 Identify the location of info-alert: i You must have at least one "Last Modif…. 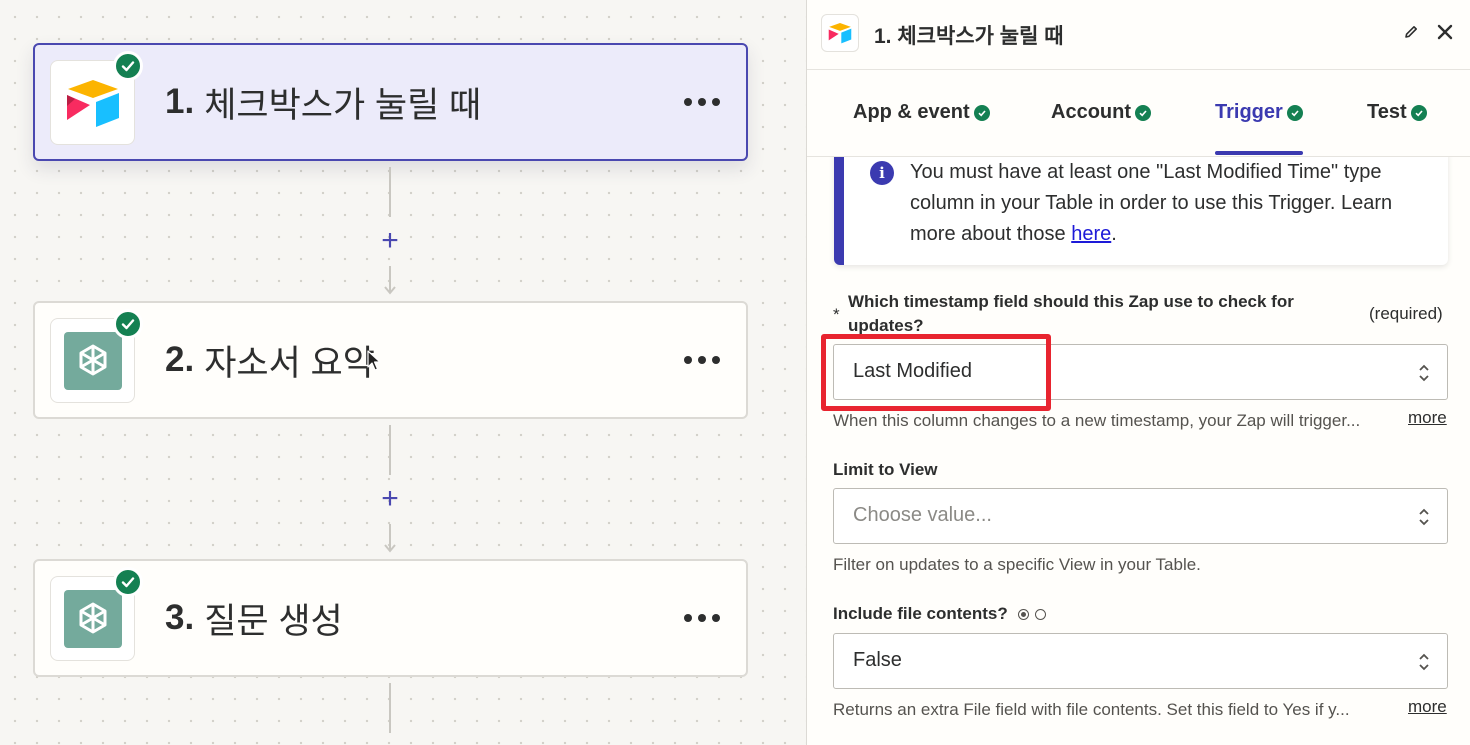
(1141, 211).